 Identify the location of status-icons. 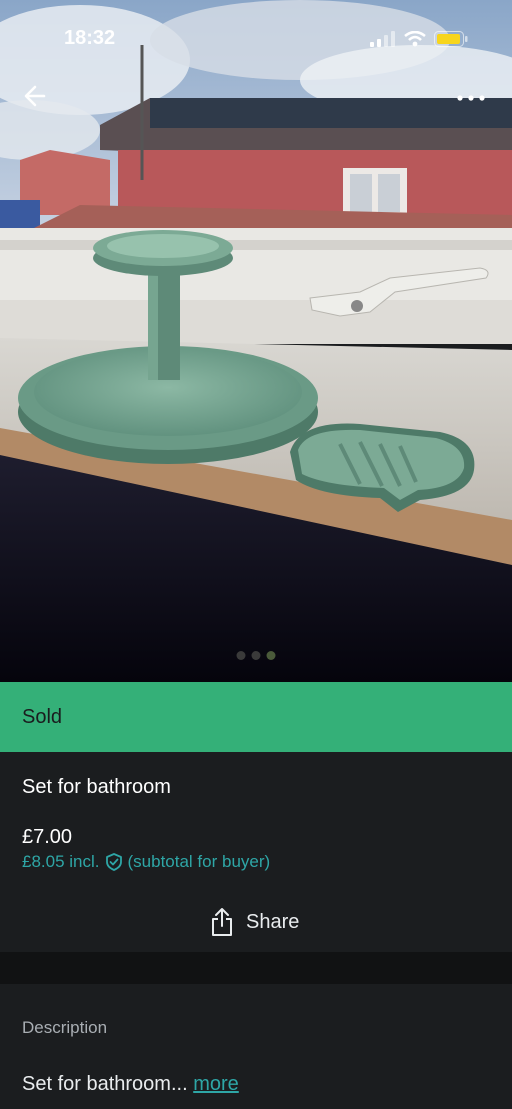
(419, 39).